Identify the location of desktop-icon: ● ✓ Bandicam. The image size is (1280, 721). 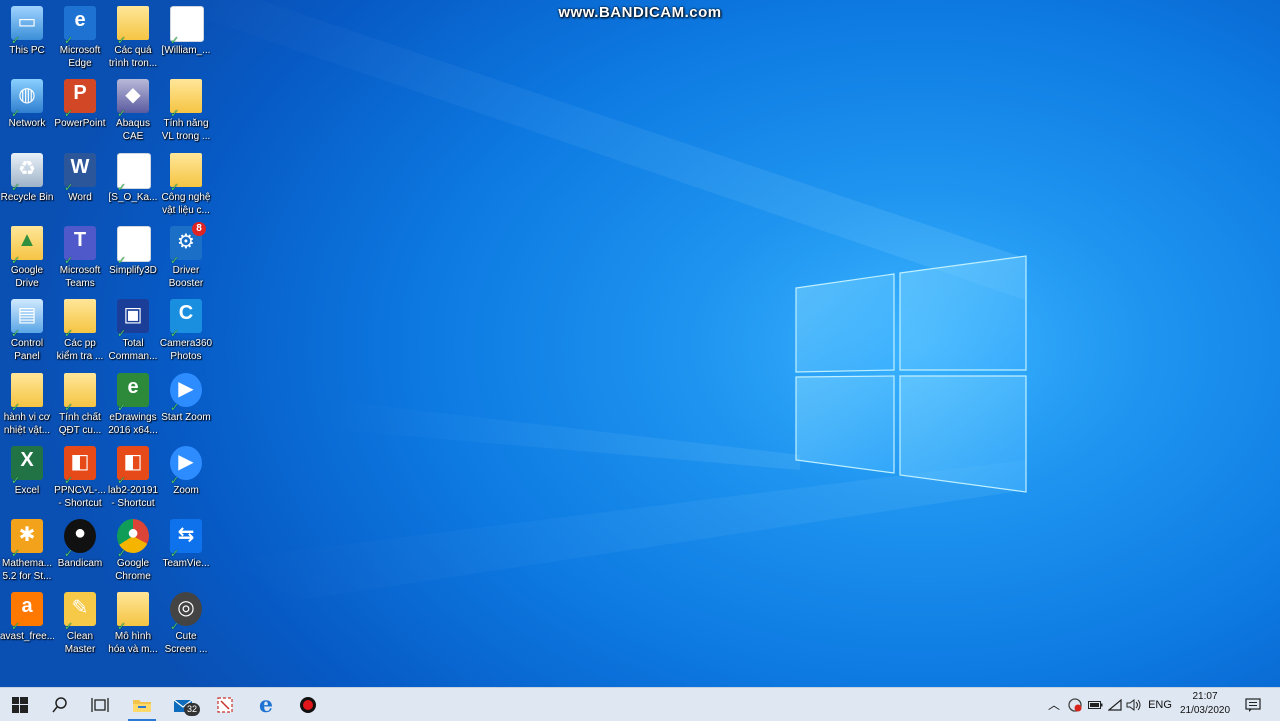
(80, 552).